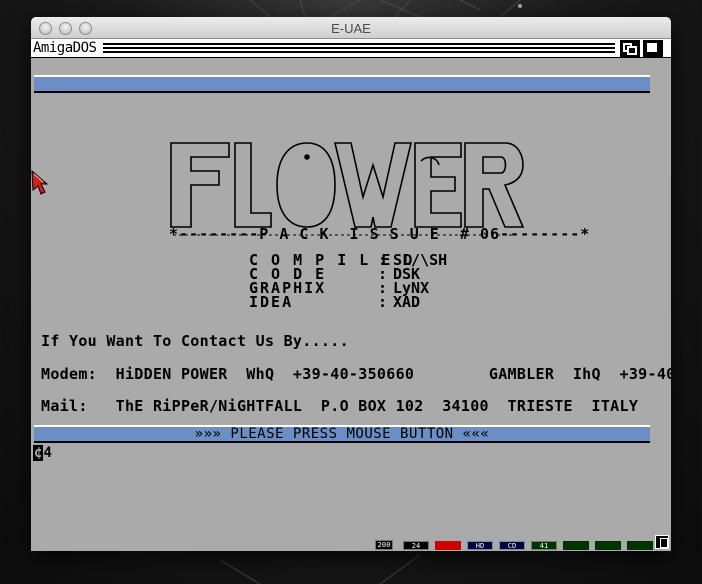 The height and width of the screenshot is (584, 702). What do you see at coordinates (40, 182) in the screenshot?
I see `mouse-pointer-icon` at bounding box center [40, 182].